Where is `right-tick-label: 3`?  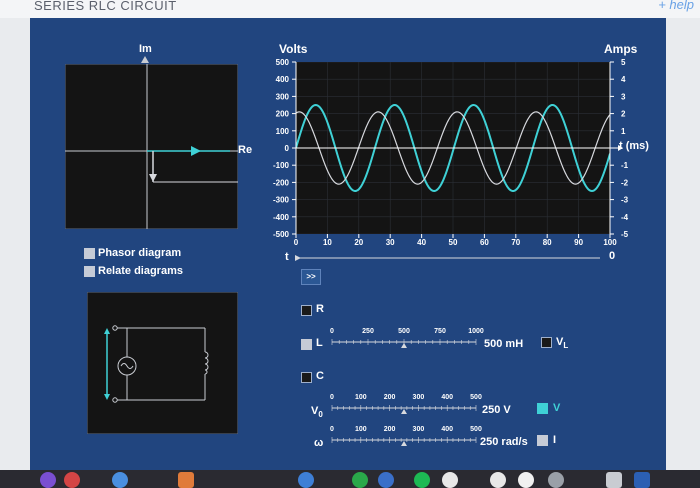 right-tick-label: 3 is located at coordinates (623, 96).